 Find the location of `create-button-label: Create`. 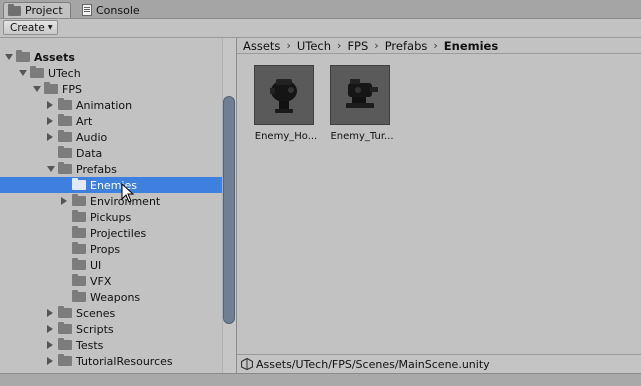

create-button-label: Create is located at coordinates (27, 27).